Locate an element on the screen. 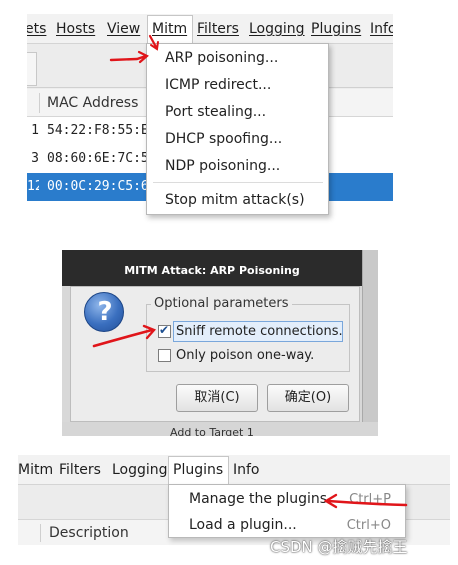 The width and height of the screenshot is (458, 565). question-icon: ? is located at coordinates (104, 312).